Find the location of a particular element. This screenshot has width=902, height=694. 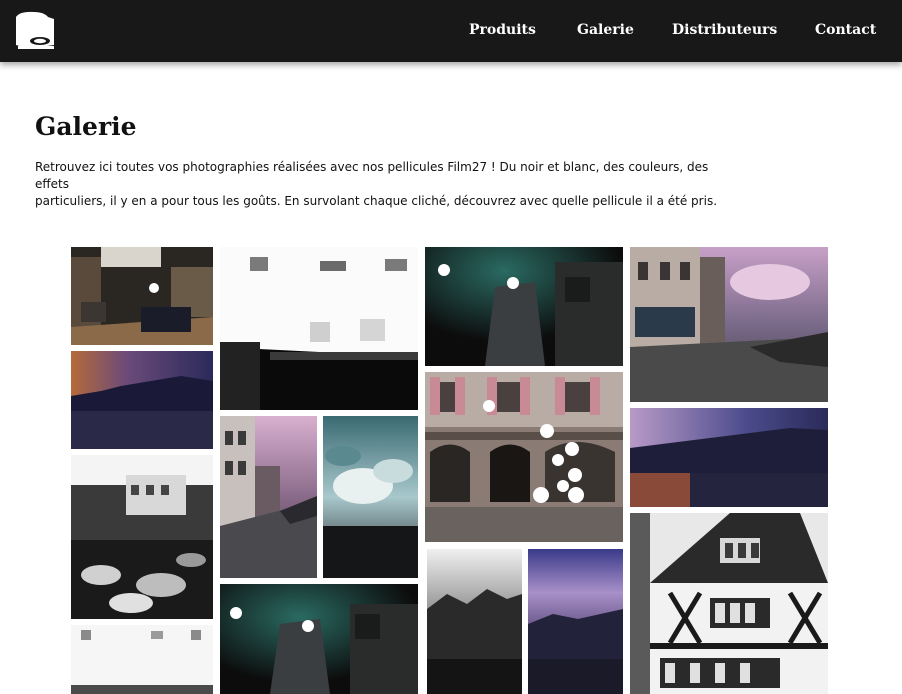

gallery-photo-sunset-town is located at coordinates (142, 400).